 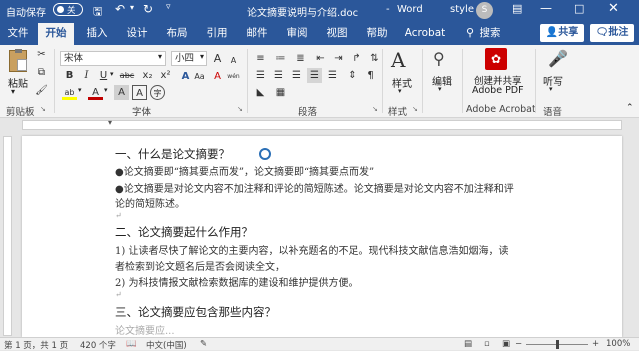 What do you see at coordinates (185, 76) in the screenshot?
I see `text-effects-icon: A` at bounding box center [185, 76].